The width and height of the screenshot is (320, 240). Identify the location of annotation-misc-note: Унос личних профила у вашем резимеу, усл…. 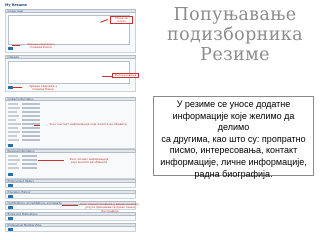
(110, 207).